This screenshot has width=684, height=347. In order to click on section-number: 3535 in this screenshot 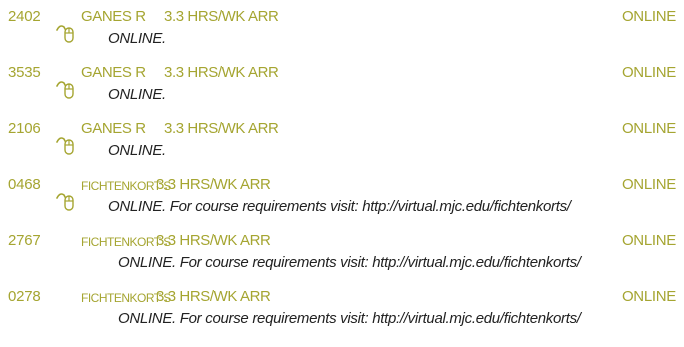, I will do `click(24, 72)`.